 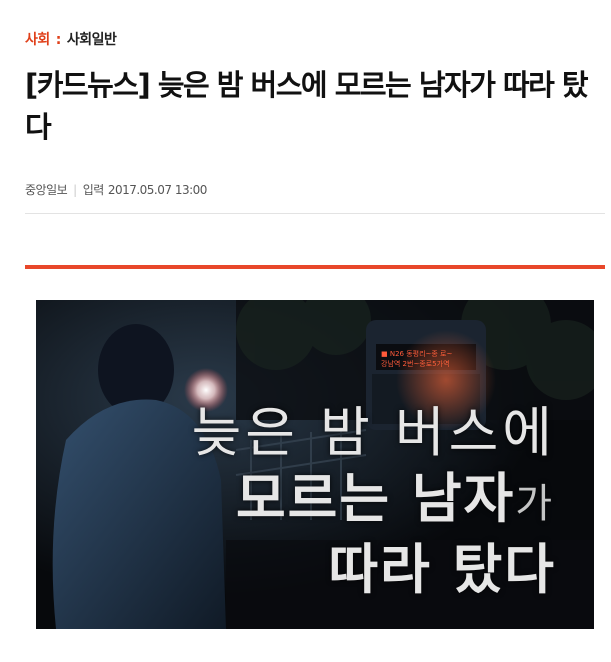 What do you see at coordinates (442, 569) in the screenshot?
I see `hero-line-3: 따라 탔다` at bounding box center [442, 569].